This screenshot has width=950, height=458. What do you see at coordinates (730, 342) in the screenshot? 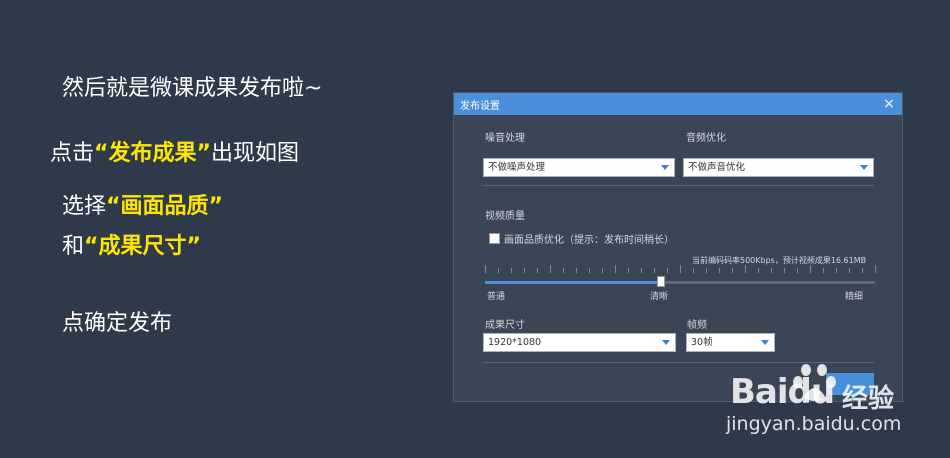
I see `fps-select: 30帧` at bounding box center [730, 342].